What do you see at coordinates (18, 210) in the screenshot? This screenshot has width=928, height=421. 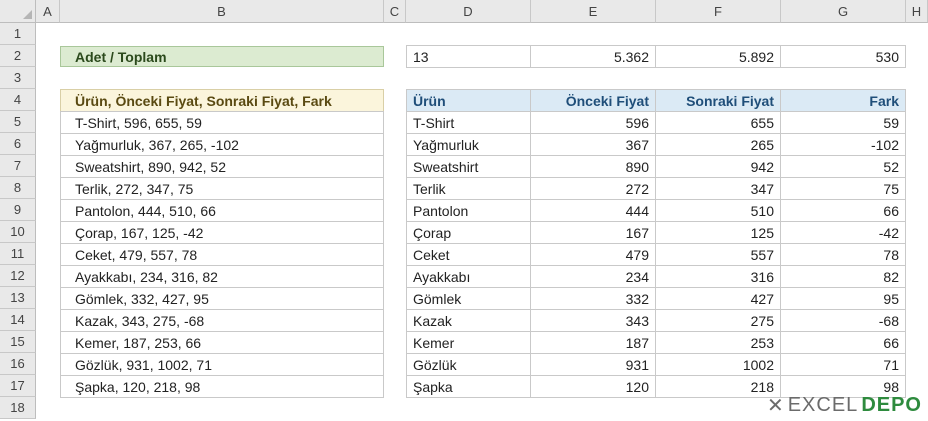 I see `row-header-9: 9` at bounding box center [18, 210].